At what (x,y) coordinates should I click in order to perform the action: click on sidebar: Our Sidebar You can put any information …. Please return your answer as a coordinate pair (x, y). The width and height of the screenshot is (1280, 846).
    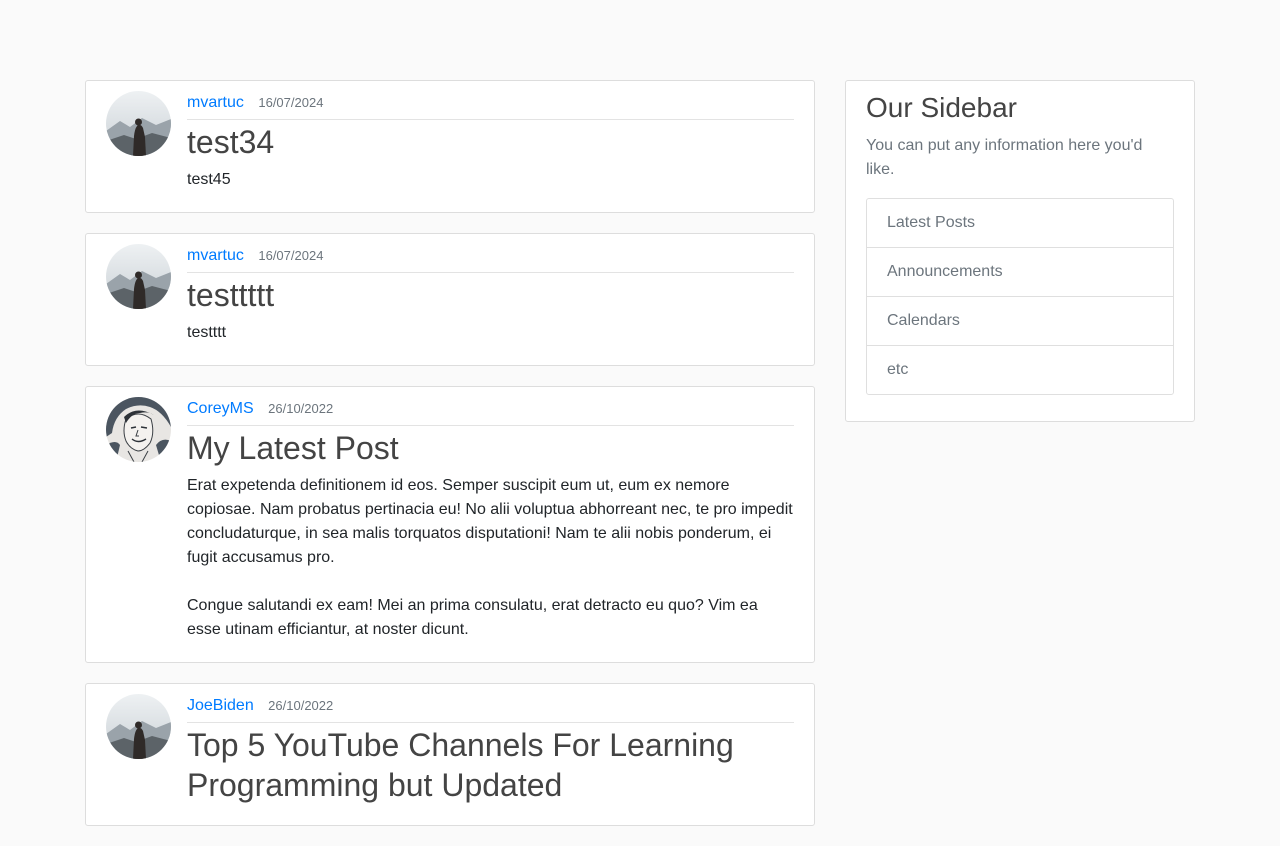
    Looking at the image, I should click on (1020, 251).